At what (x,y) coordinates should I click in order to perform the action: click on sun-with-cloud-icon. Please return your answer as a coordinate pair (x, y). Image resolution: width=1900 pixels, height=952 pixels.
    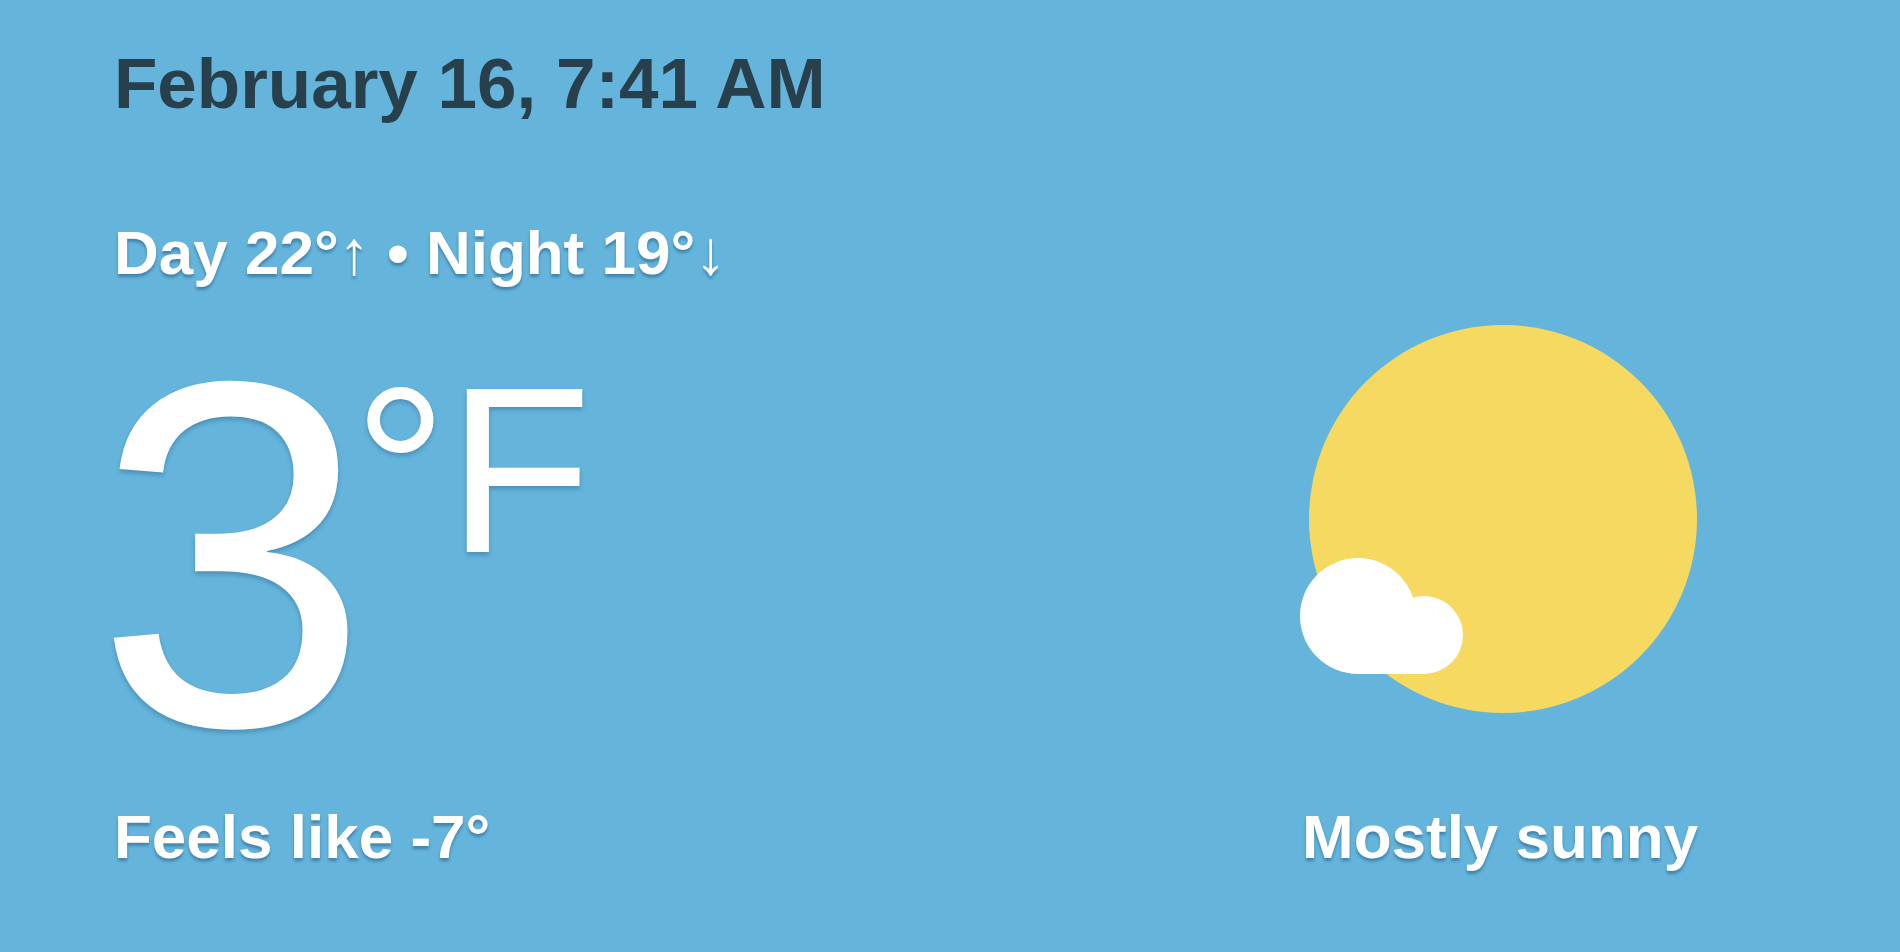
    Looking at the image, I should click on (1498, 519).